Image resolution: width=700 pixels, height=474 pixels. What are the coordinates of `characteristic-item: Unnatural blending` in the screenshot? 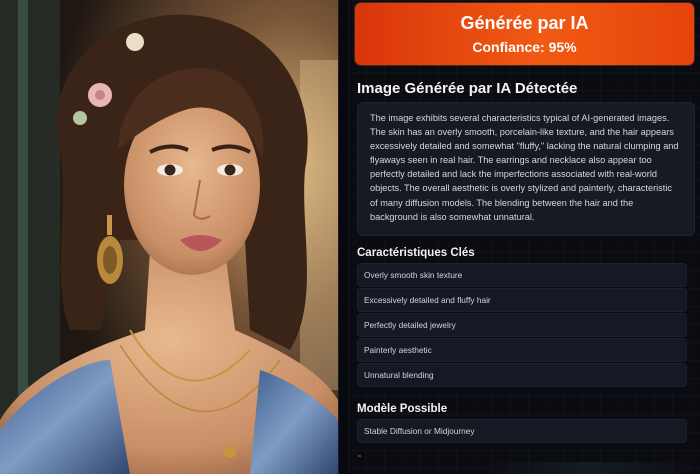 It's located at (522, 375).